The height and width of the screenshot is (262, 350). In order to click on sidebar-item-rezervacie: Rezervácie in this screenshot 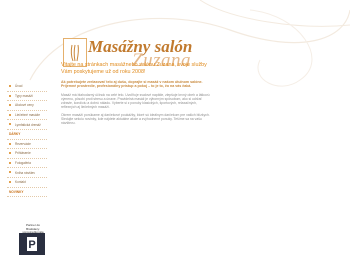, I will do `click(27, 145)`.